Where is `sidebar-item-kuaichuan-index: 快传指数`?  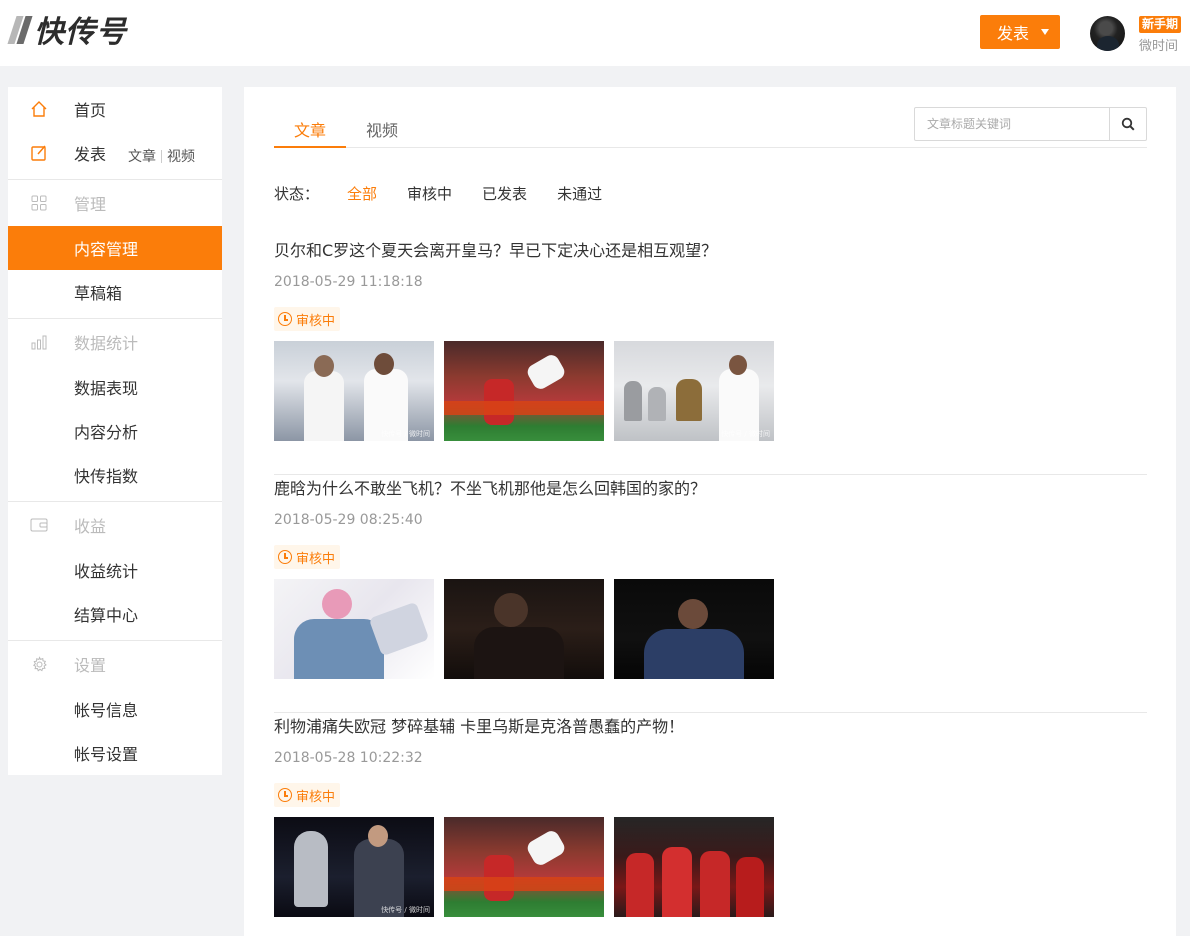 sidebar-item-kuaichuan-index: 快传指数 is located at coordinates (115, 475).